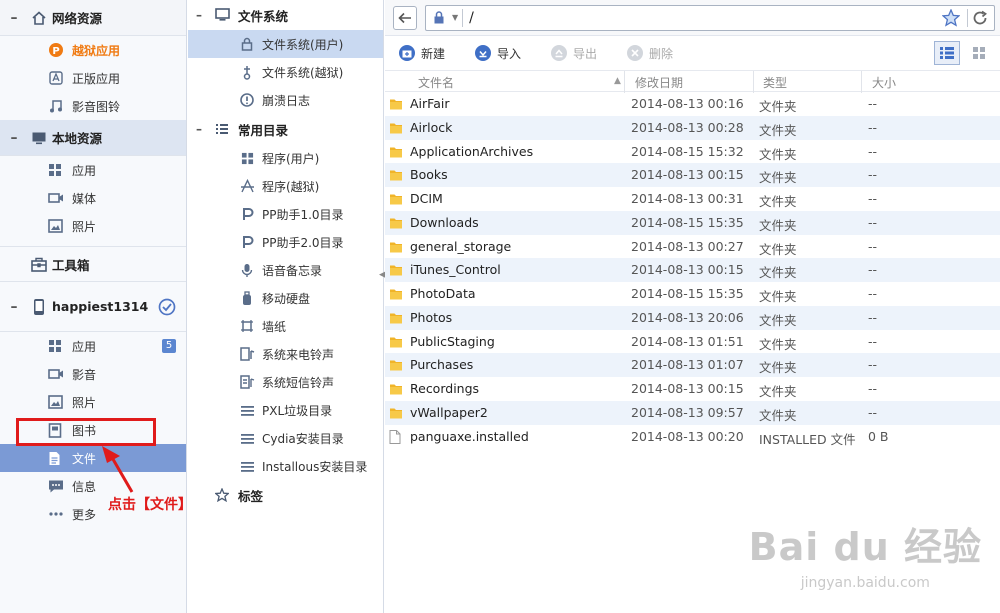  I want to click on annotation-arrow-icon, so click(118, 469).